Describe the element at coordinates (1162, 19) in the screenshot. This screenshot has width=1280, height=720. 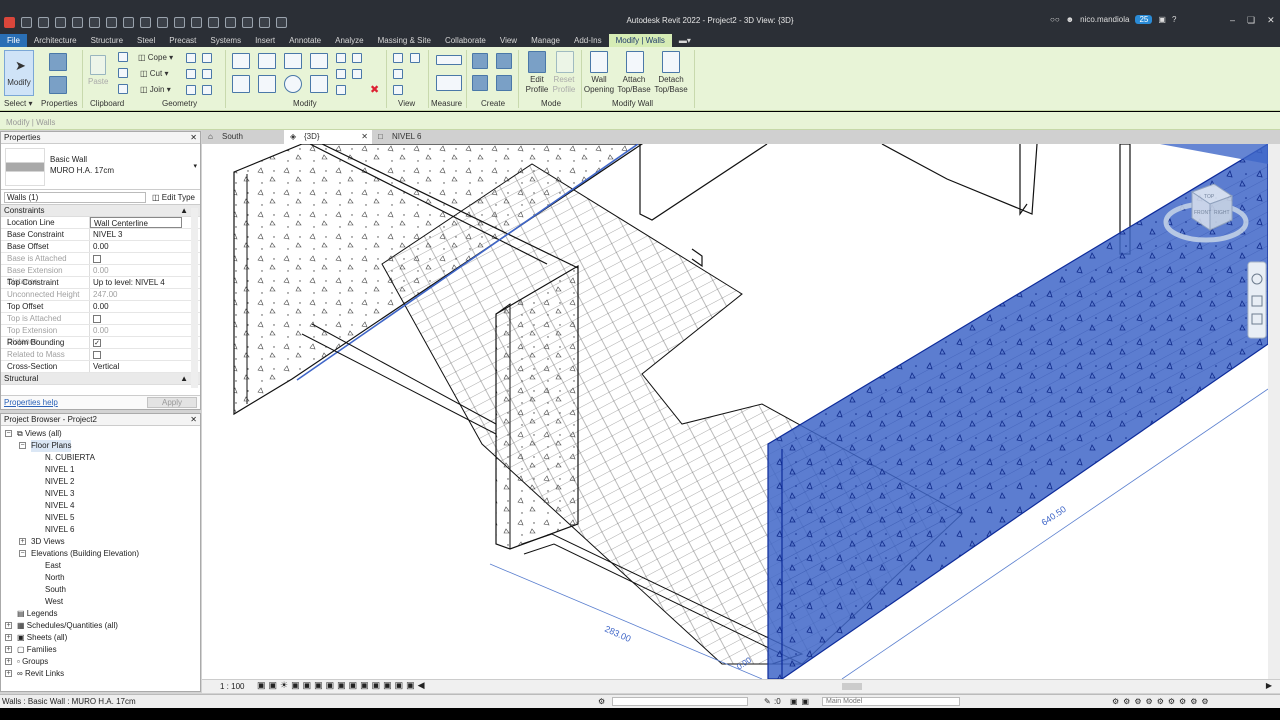
I see `cart-icon: ▣` at that location.